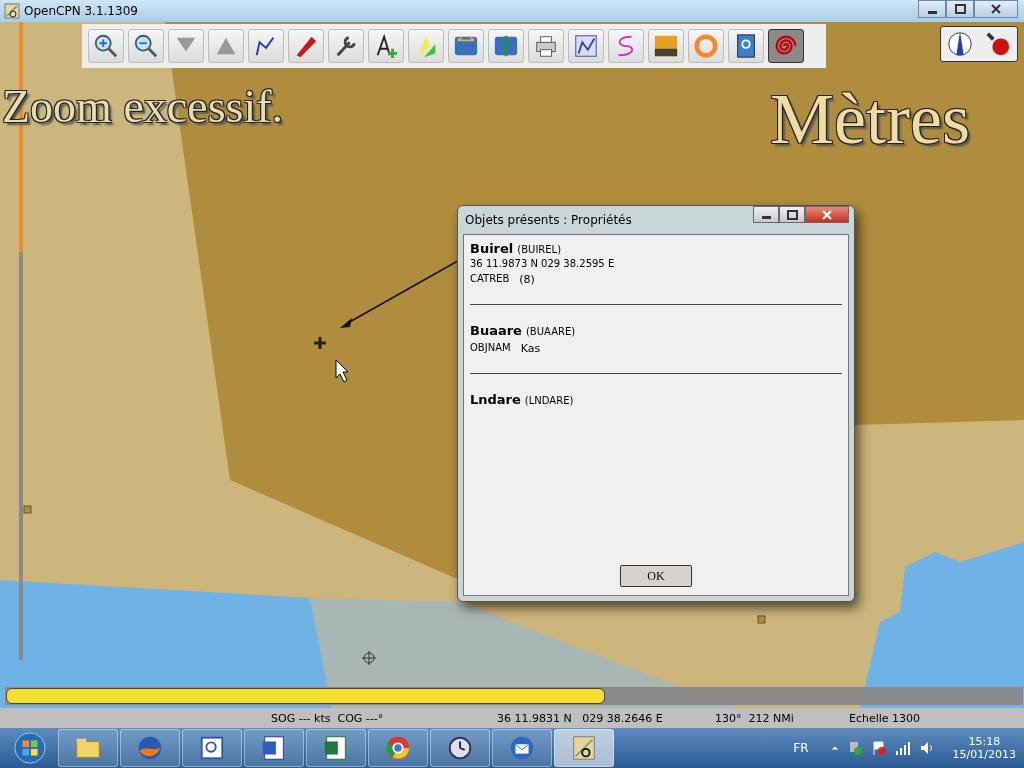 This screenshot has width=1024, height=768. Describe the element at coordinates (706, 46) in the screenshot. I see `ring-icon` at that location.